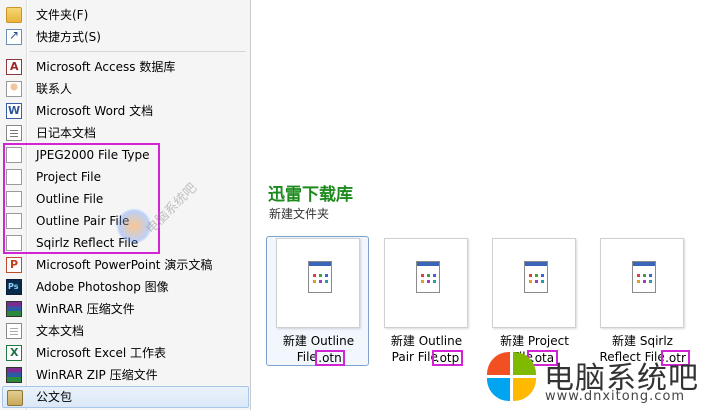 The width and height of the screenshot is (707, 410). Describe the element at coordinates (54, 89) in the screenshot. I see `menu-item-label: 联系人` at that location.